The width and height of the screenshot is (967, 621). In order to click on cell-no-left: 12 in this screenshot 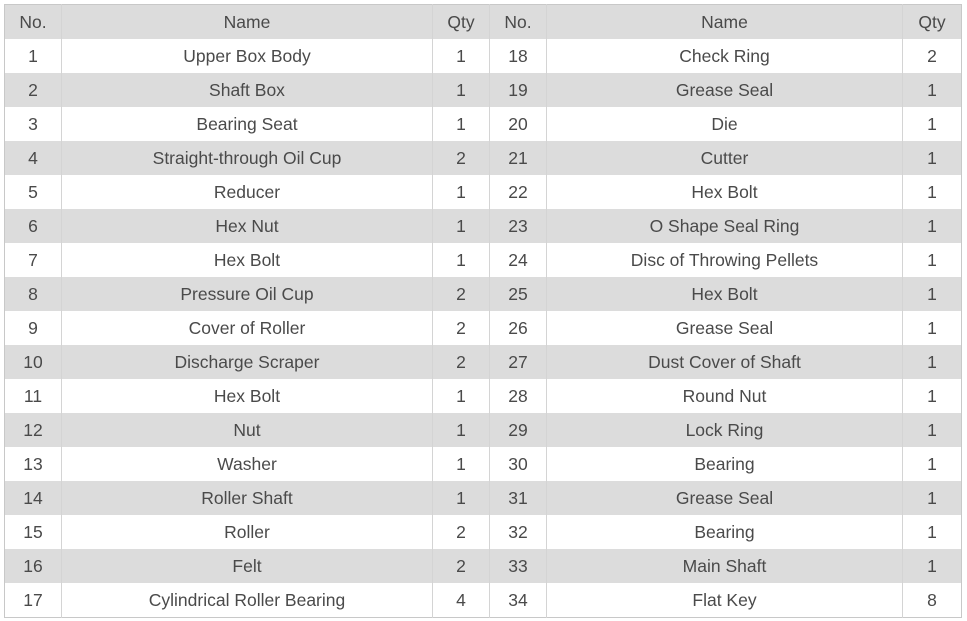, I will do `click(33, 429)`.